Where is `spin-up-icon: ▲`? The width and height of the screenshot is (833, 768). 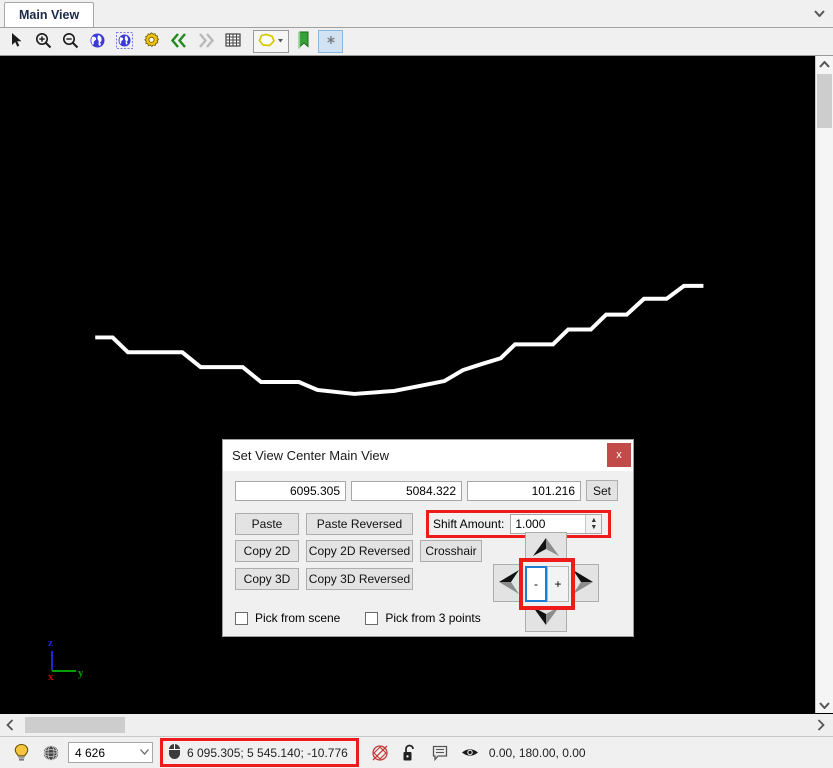
spin-up-icon: ▲ is located at coordinates (593, 520).